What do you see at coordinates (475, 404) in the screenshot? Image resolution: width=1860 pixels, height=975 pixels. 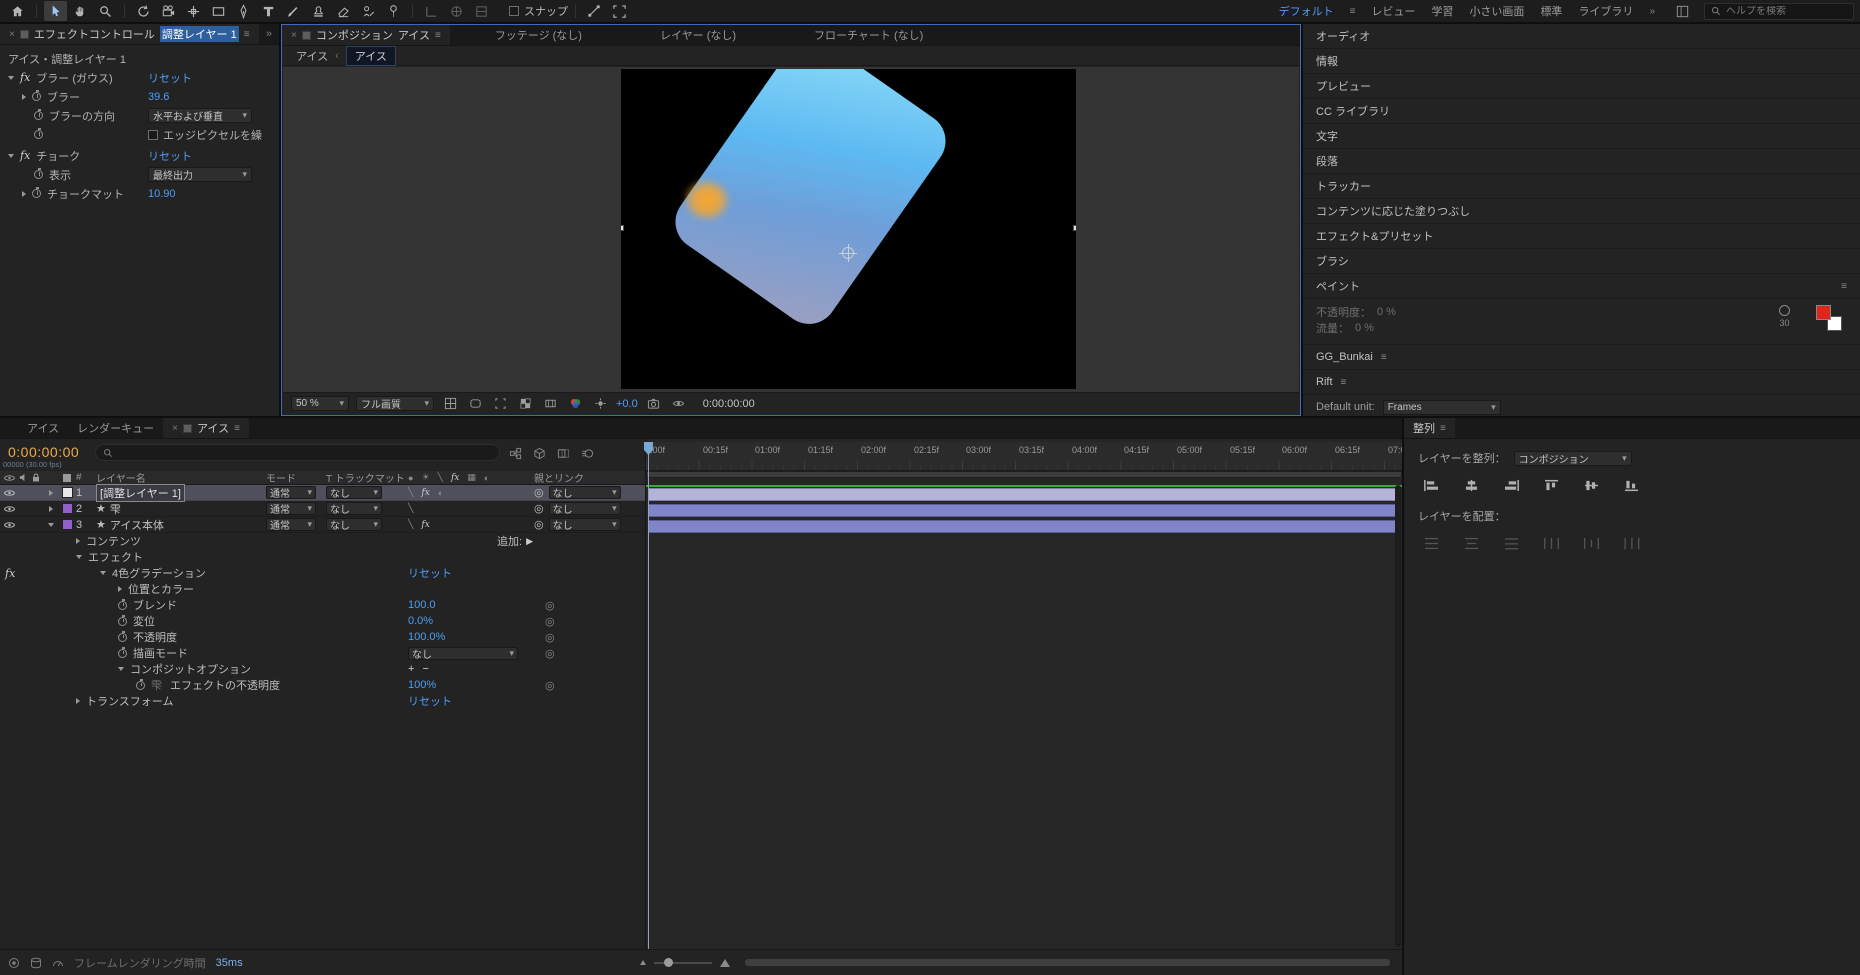 I see `mask-visibility-icon` at bounding box center [475, 404].